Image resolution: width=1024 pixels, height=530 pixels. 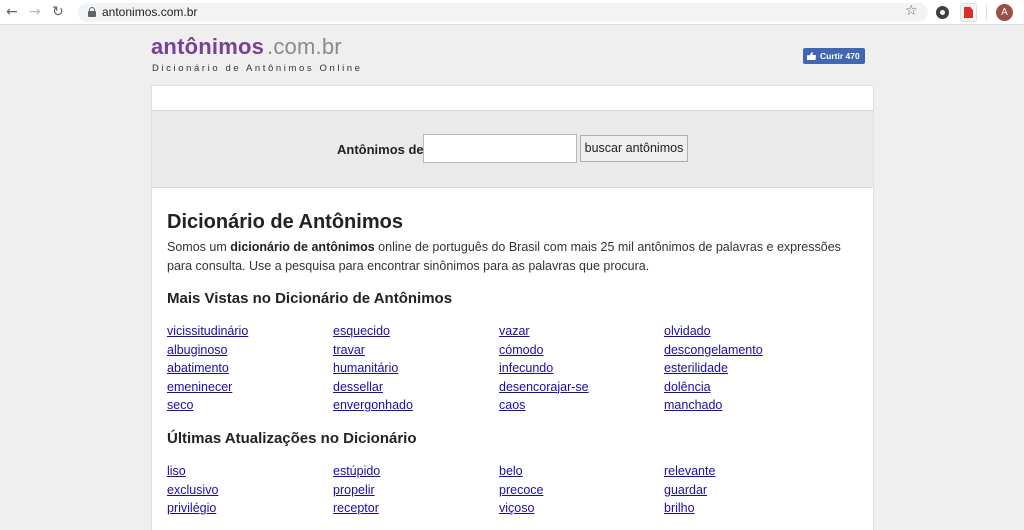 What do you see at coordinates (356, 471) in the screenshot?
I see `latest-word-link: estúpido` at bounding box center [356, 471].